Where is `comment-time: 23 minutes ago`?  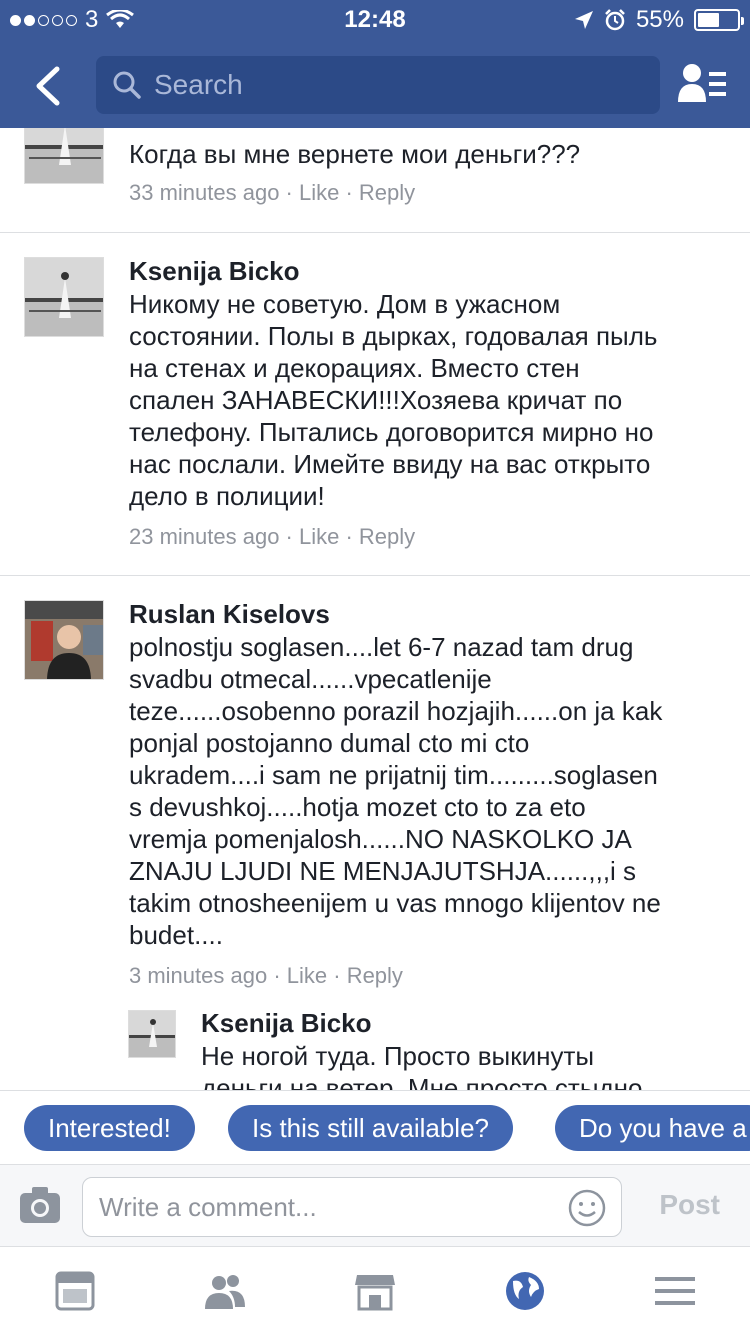
comment-time: 23 minutes ago is located at coordinates (204, 536).